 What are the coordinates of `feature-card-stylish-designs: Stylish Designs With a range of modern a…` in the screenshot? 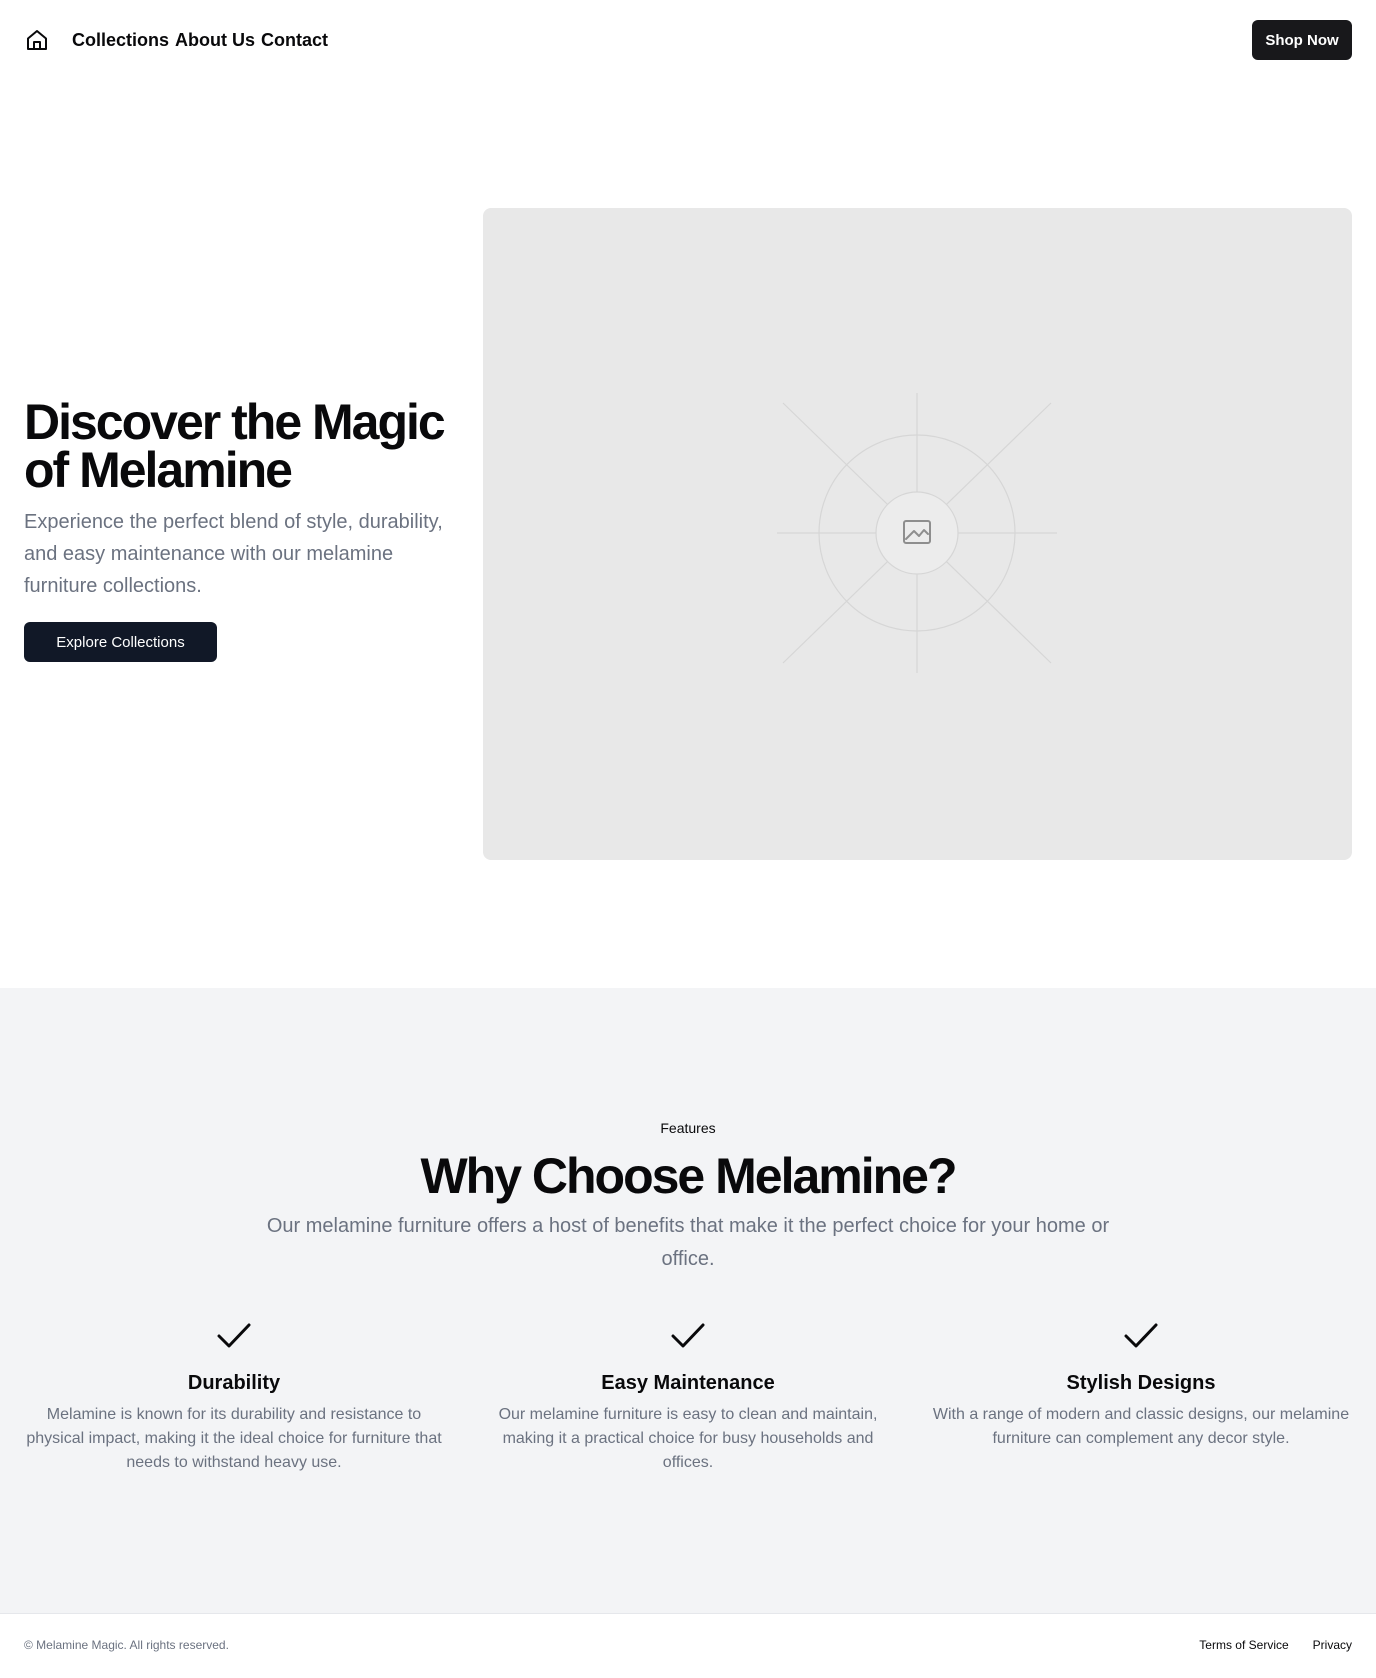 It's located at (1141, 1387).